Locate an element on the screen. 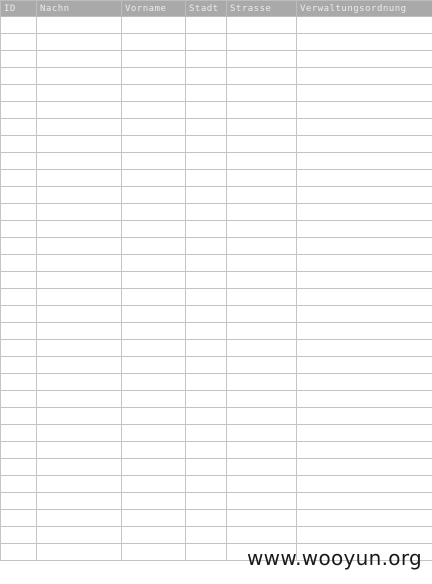 This screenshot has width=432, height=584. column-header-stadt: Stadt is located at coordinates (206, 8).